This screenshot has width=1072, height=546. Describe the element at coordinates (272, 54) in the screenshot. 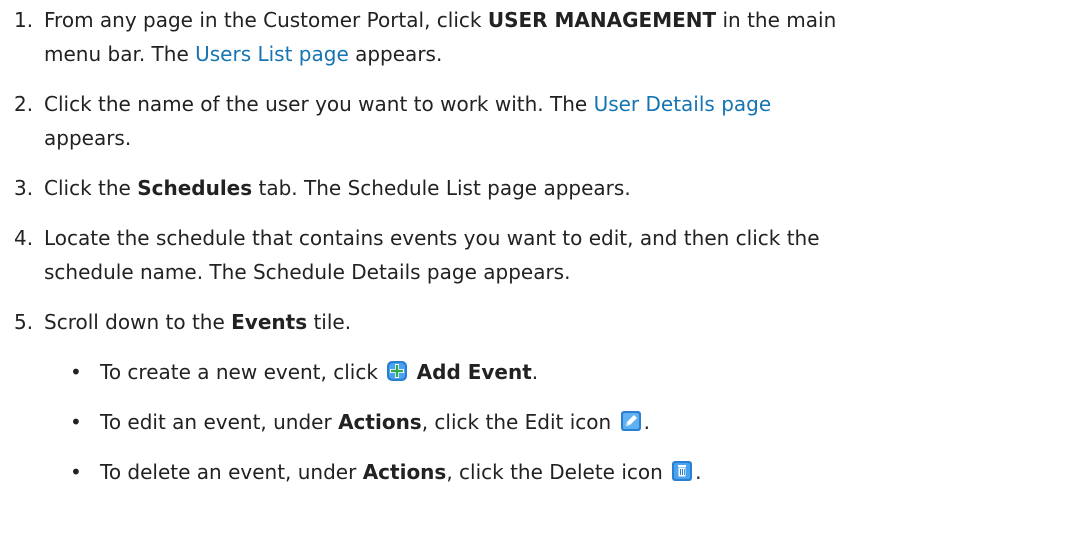

I see `users-list-page-link: Users List page` at that location.